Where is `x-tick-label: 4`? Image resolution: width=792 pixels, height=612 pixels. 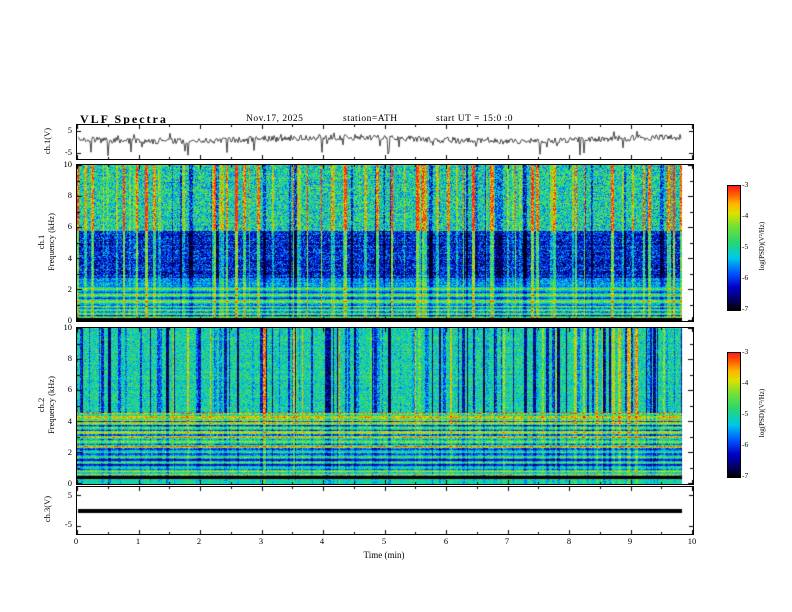 x-tick-label: 4 is located at coordinates (322, 541).